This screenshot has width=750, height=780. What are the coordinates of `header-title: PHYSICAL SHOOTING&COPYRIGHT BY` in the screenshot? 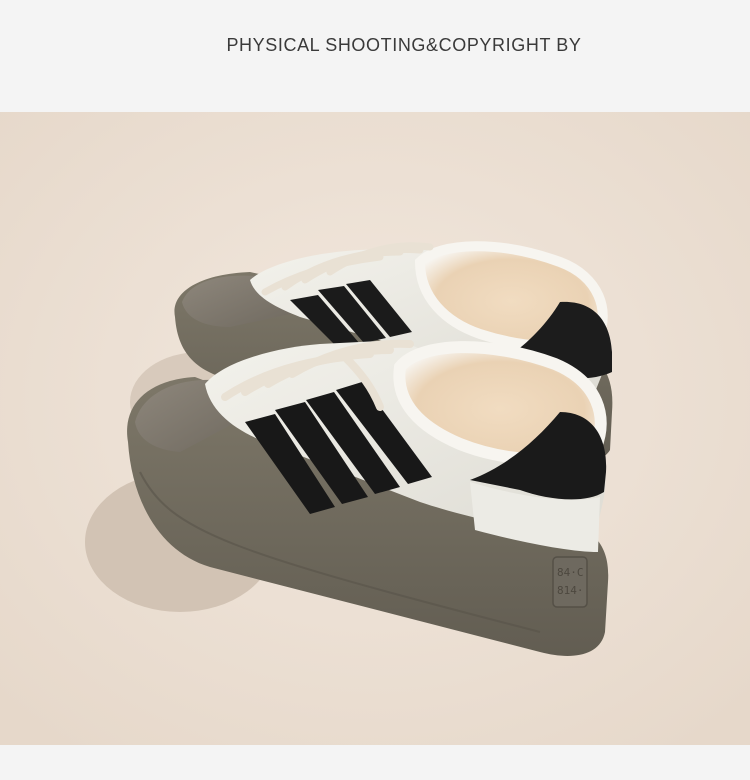 It's located at (404, 45).